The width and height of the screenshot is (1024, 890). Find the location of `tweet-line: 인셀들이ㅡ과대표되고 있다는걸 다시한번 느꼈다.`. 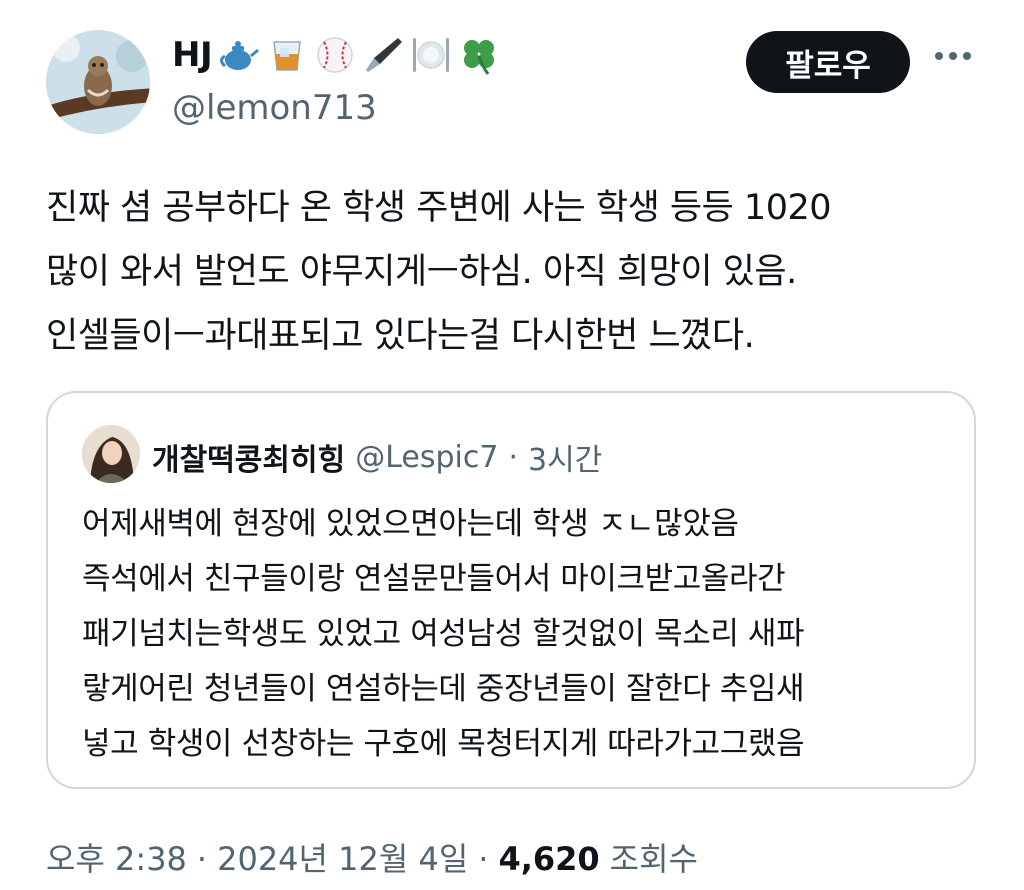

tweet-line: 인셀들이ㅡ과대표되고 있다는걸 다시한번 느꼈다. is located at coordinates (400, 336).